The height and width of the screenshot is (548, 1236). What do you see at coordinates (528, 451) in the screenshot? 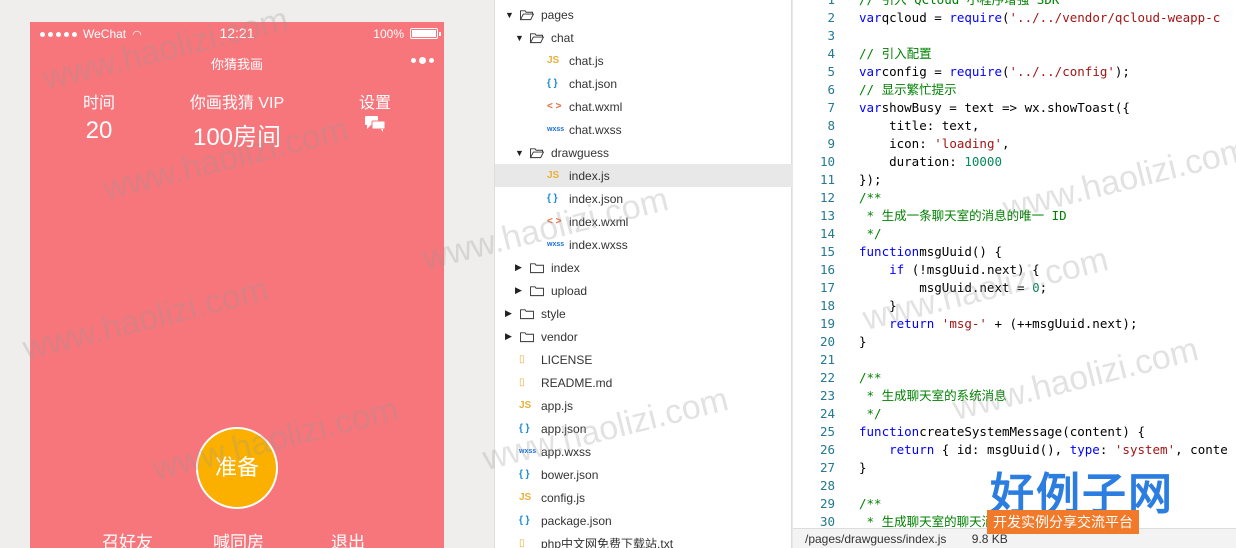
I see `wxss-file-icon: wxss` at bounding box center [528, 451].